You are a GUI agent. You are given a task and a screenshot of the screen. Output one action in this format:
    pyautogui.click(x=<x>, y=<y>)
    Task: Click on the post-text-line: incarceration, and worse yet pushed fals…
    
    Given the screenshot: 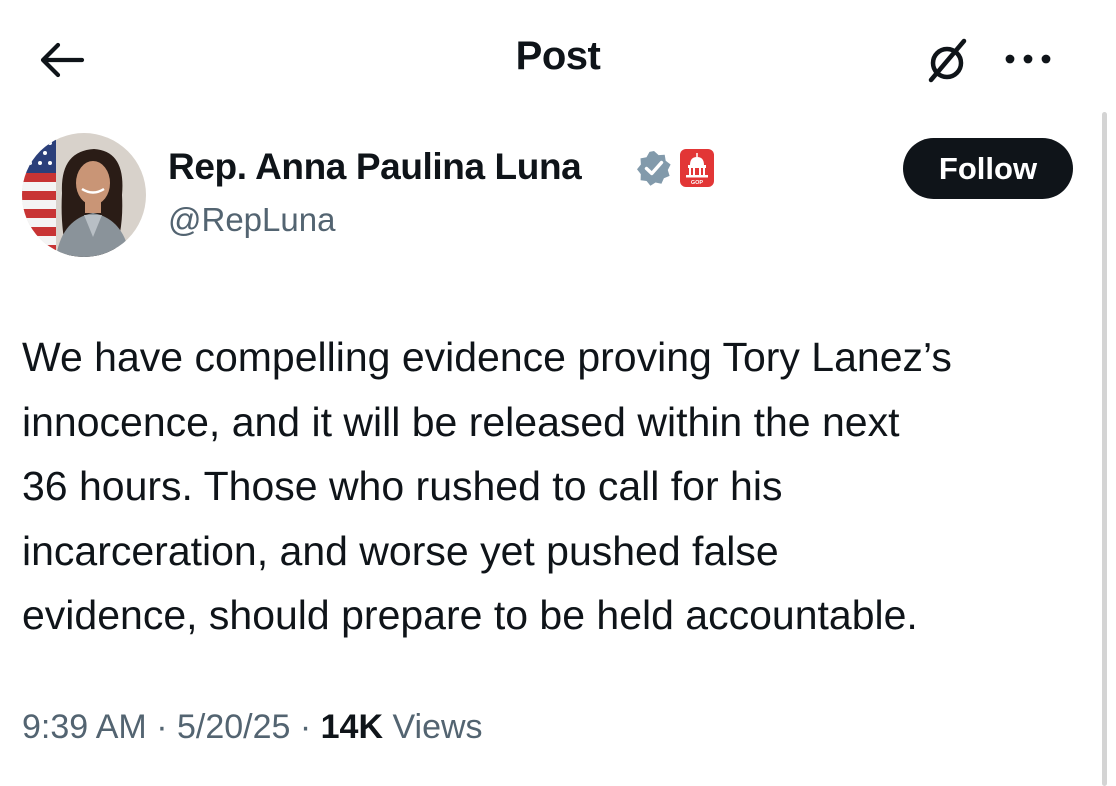 What is the action you would take?
    pyautogui.click(x=400, y=550)
    